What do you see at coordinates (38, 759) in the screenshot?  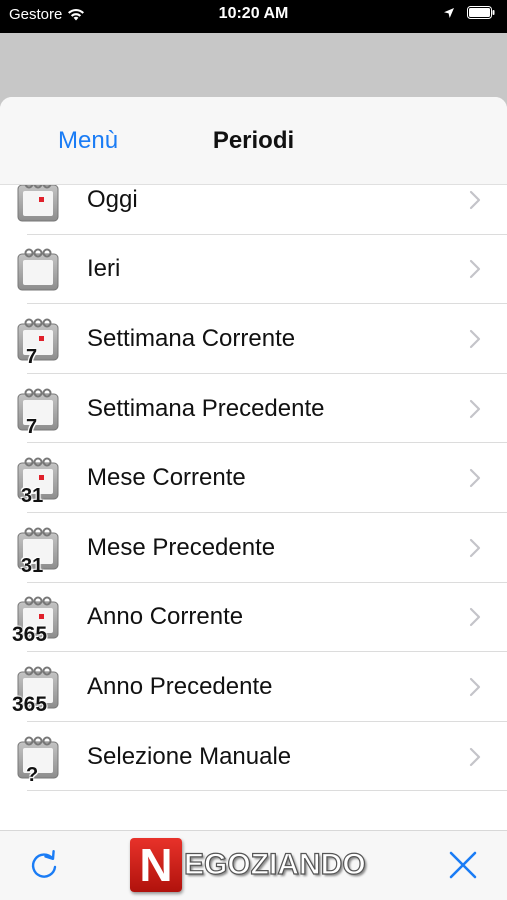 I see `calendar-manual-icon: ?` at bounding box center [38, 759].